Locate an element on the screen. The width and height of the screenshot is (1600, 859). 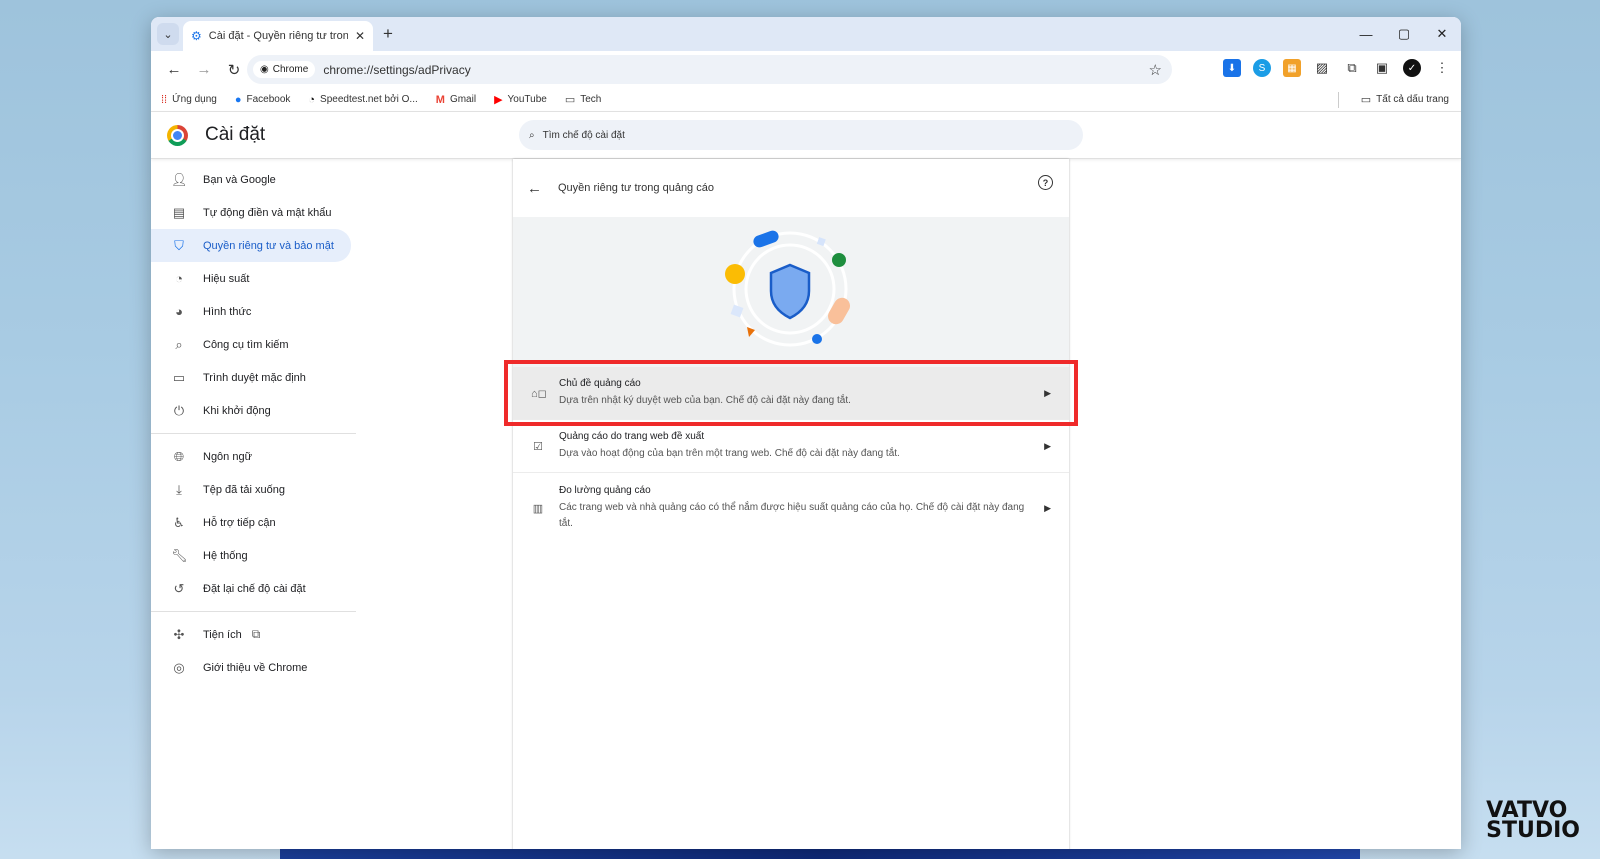
extensions-area: ⬇ S ▦ ▨ ⧉ ▣ ✓ ⋮ is located at coordinates (1337, 68).